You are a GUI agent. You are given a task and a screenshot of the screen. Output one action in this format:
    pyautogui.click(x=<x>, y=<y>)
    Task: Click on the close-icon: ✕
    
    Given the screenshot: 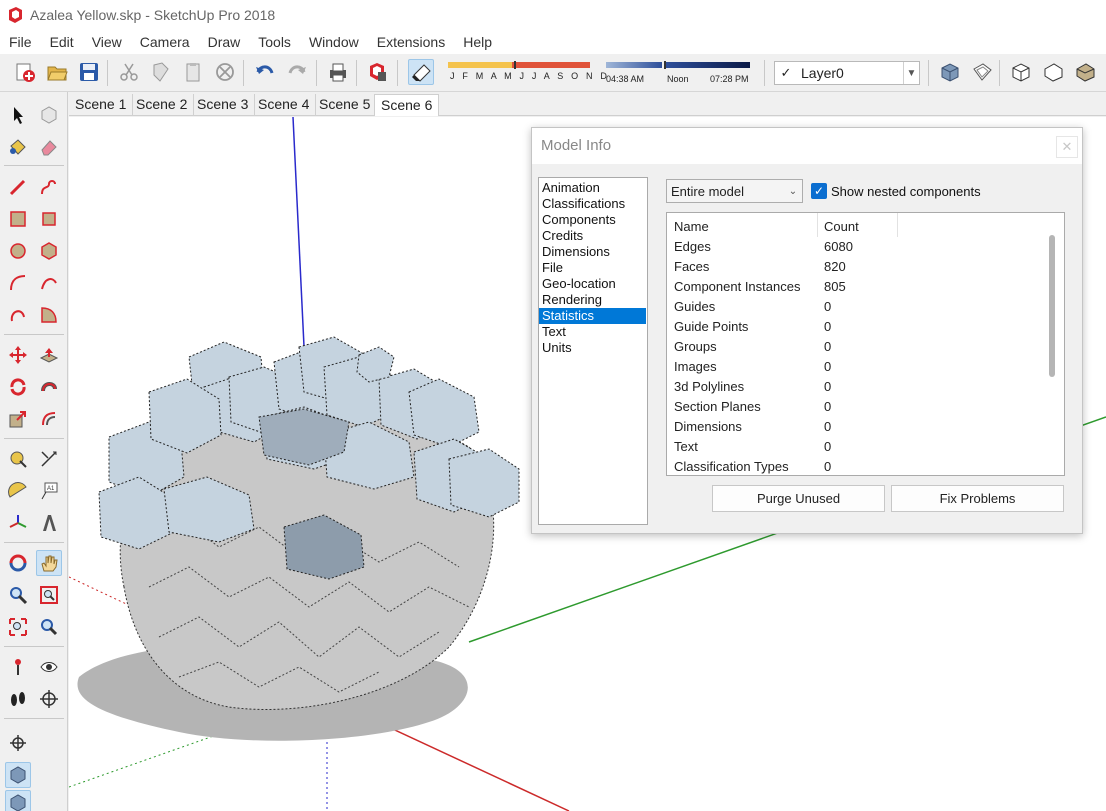 What is the action you would take?
    pyautogui.click(x=1067, y=147)
    